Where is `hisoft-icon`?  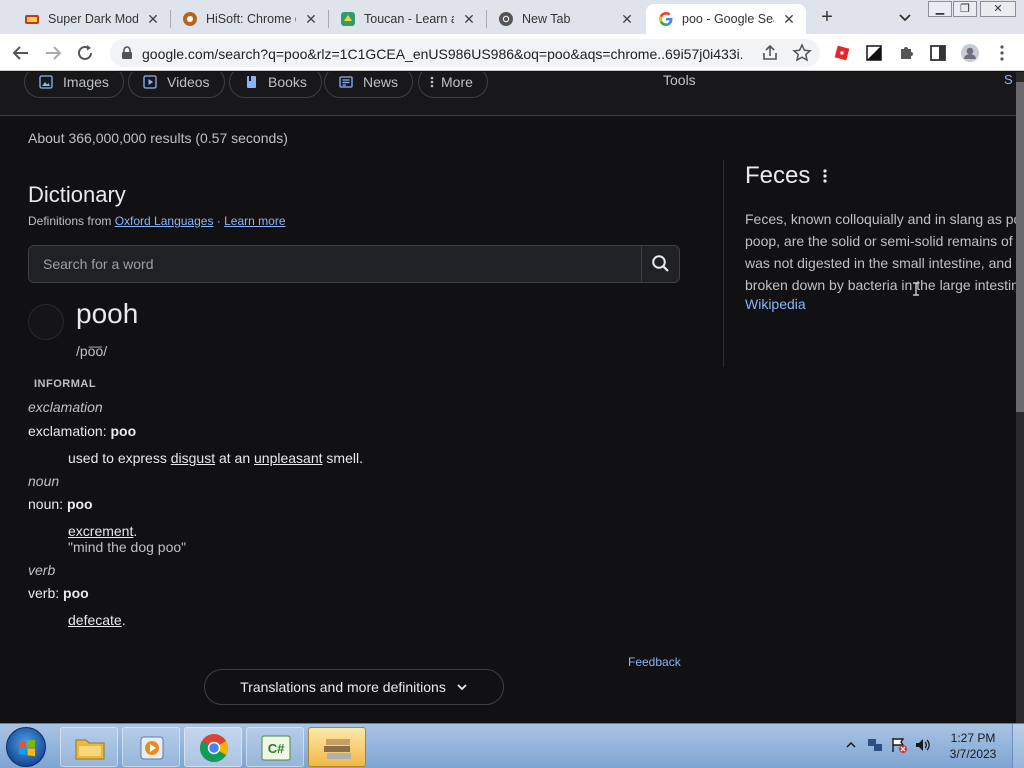
hisoft-icon is located at coordinates (190, 19).